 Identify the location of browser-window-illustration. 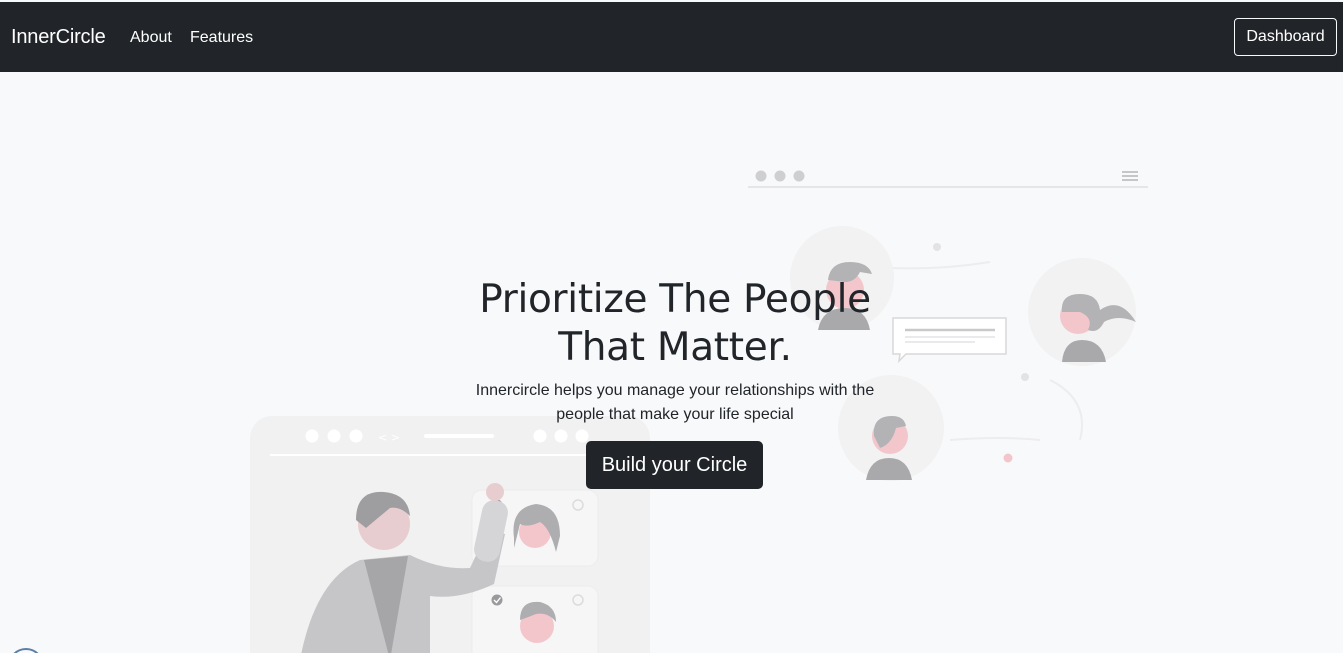
(948, 179).